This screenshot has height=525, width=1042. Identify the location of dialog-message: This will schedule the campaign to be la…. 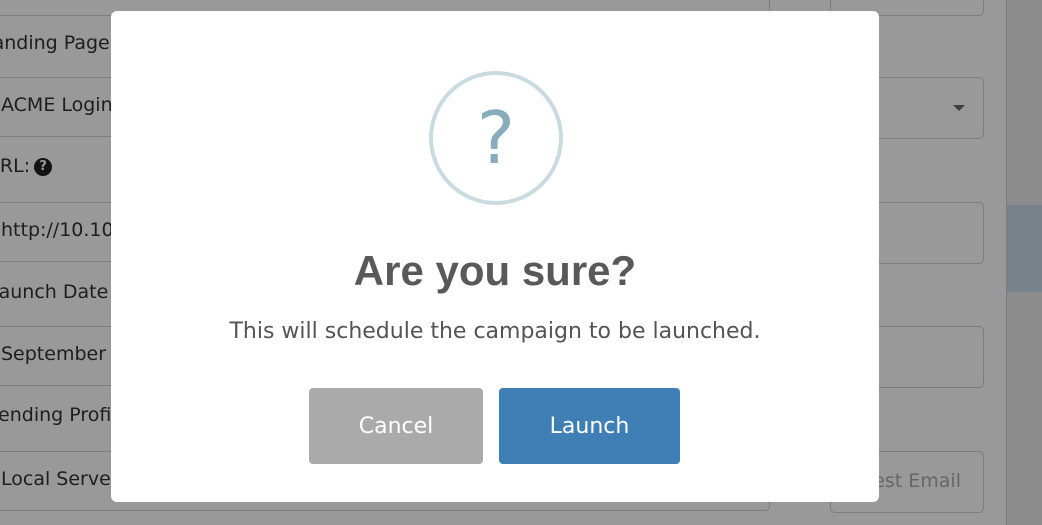
(495, 331).